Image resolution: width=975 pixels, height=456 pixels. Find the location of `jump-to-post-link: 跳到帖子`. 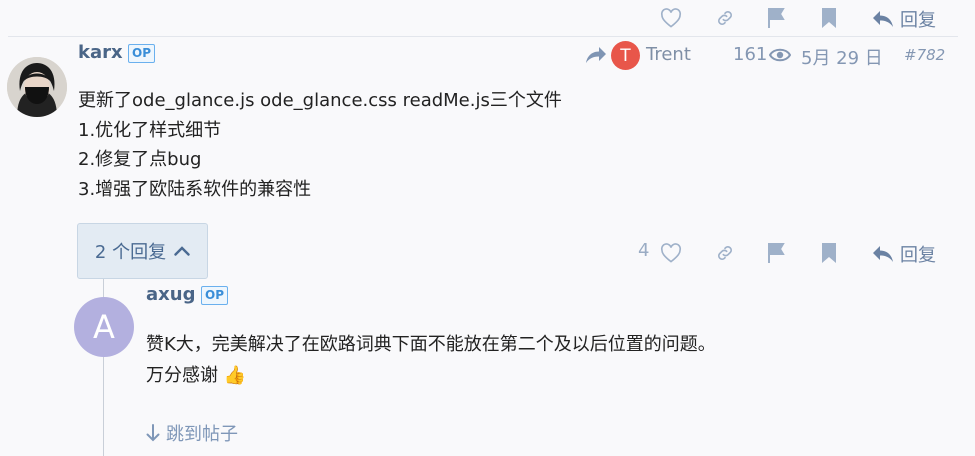

jump-to-post-link: 跳到帖子 is located at coordinates (192, 433).